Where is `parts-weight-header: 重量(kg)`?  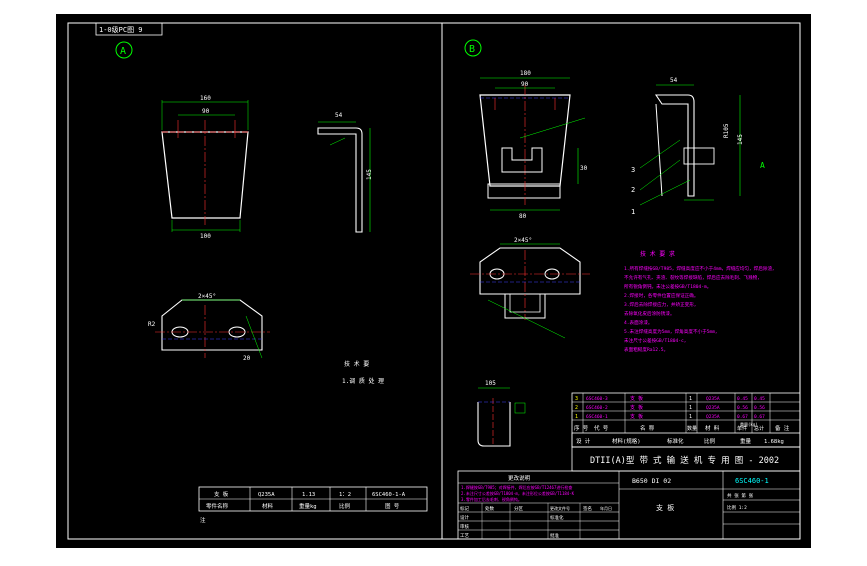 parts-weight-header: 重量(kg) is located at coordinates (749, 424).